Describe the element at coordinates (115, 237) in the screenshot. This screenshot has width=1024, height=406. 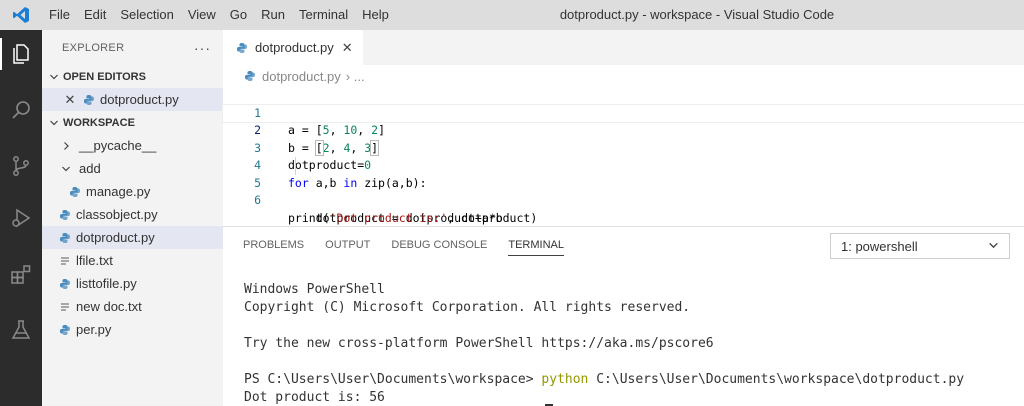
I see `tree-item-label: dotproduct.py` at that location.